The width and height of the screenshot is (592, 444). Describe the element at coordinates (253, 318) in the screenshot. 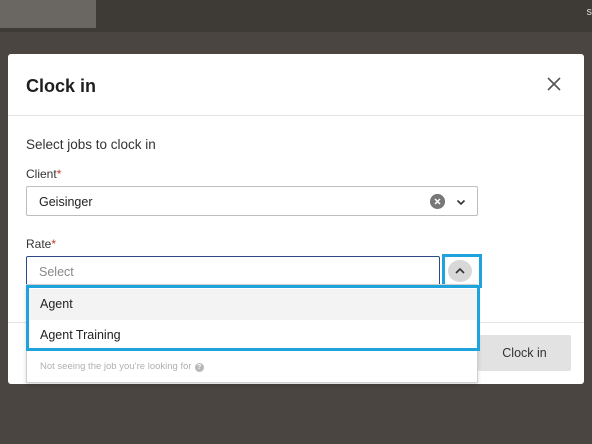

I see `options-highlight` at that location.